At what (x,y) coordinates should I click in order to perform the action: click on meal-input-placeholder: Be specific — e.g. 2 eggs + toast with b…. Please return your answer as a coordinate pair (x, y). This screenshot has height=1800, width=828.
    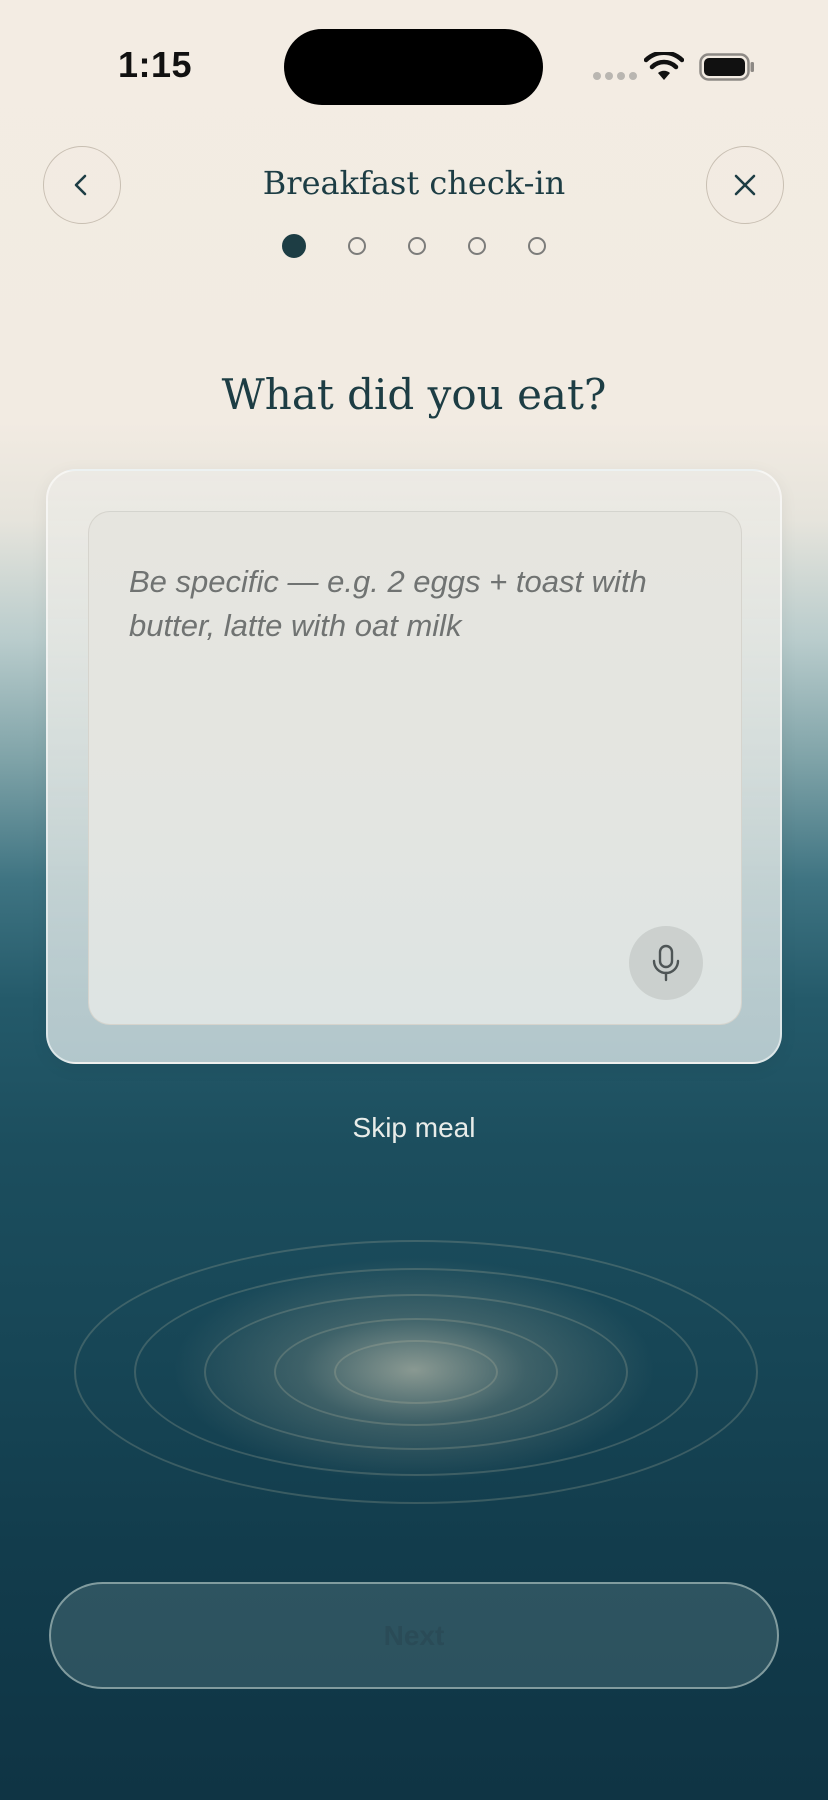
    Looking at the image, I should click on (388, 603).